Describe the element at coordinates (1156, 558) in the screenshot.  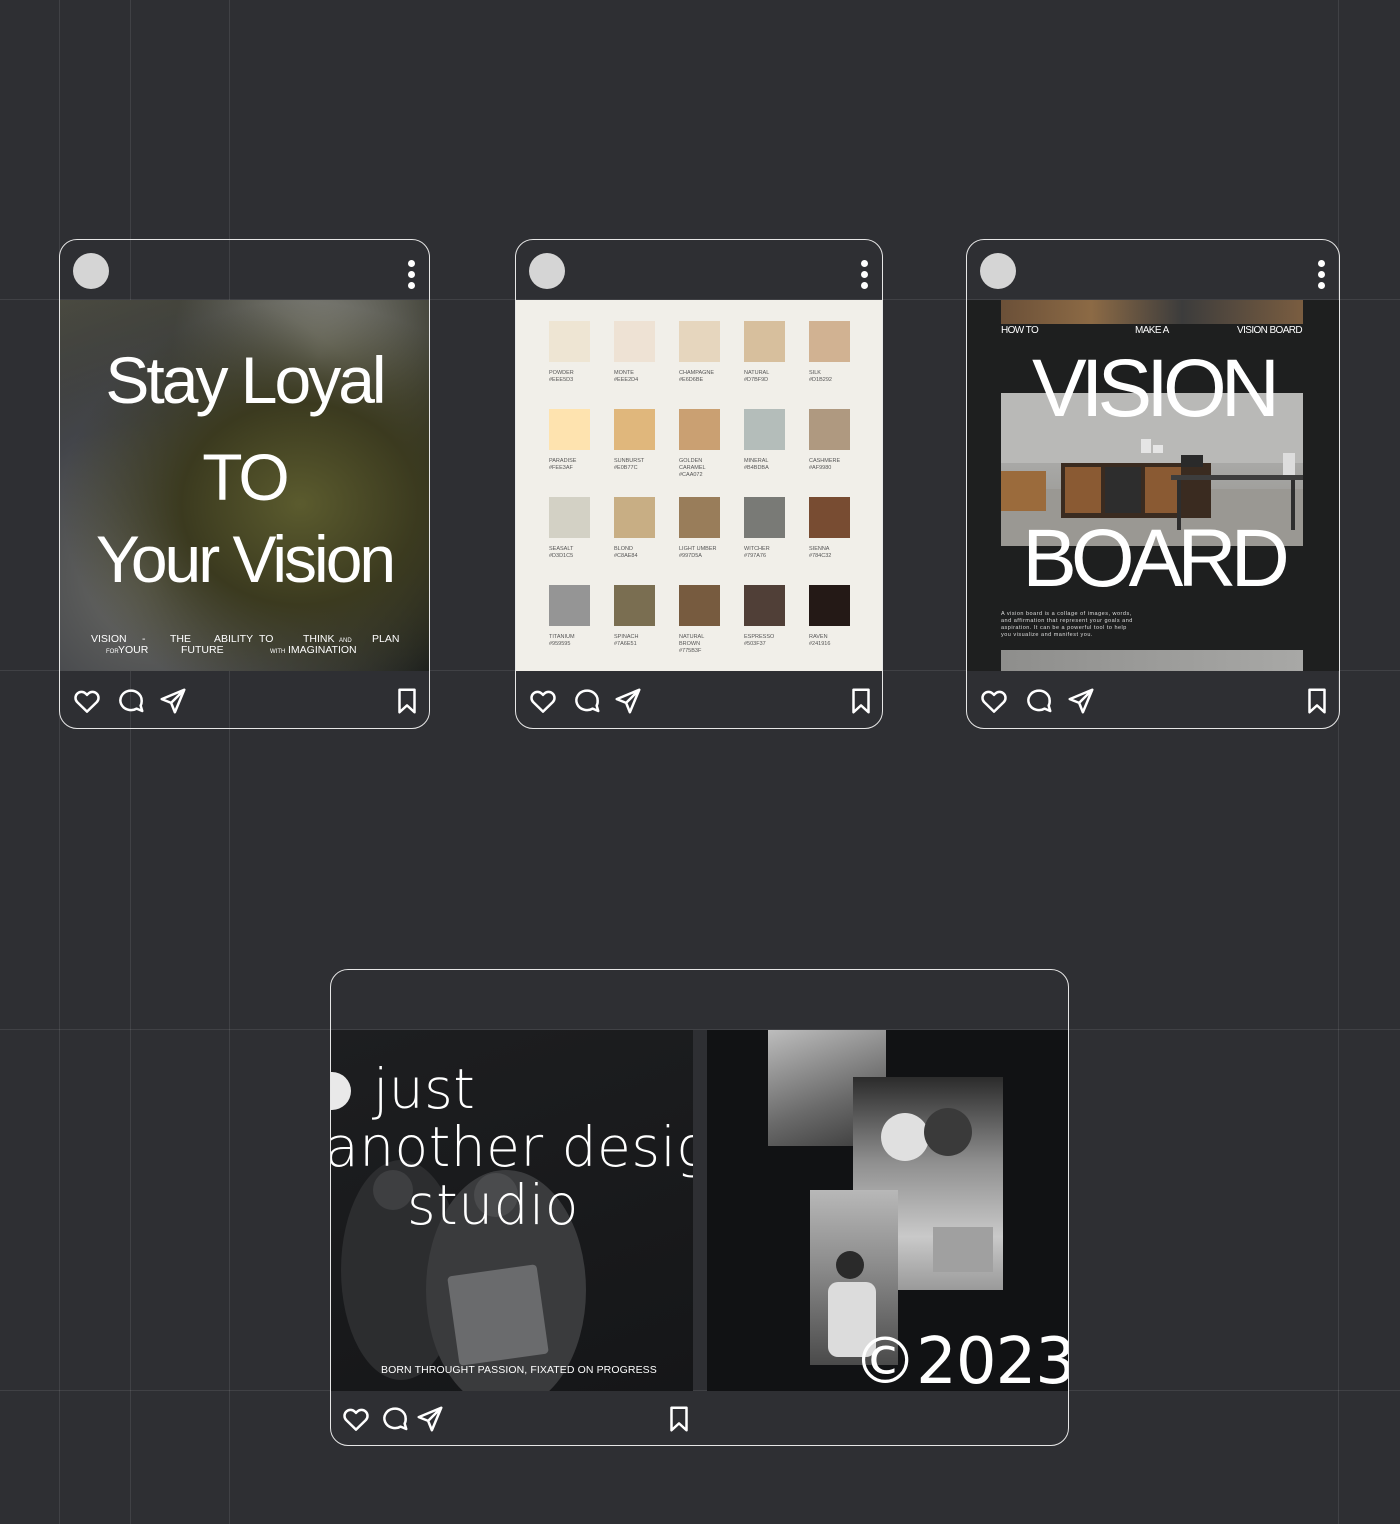
I see `big-title: BOARD` at that location.